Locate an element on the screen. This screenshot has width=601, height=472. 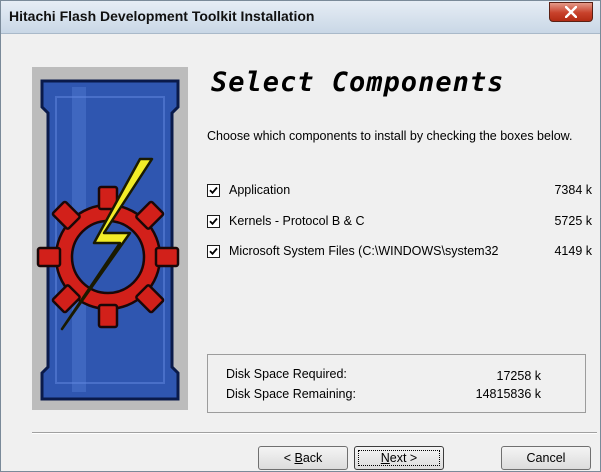
disk-remaining-value: 14815836 k is located at coordinates (508, 394).